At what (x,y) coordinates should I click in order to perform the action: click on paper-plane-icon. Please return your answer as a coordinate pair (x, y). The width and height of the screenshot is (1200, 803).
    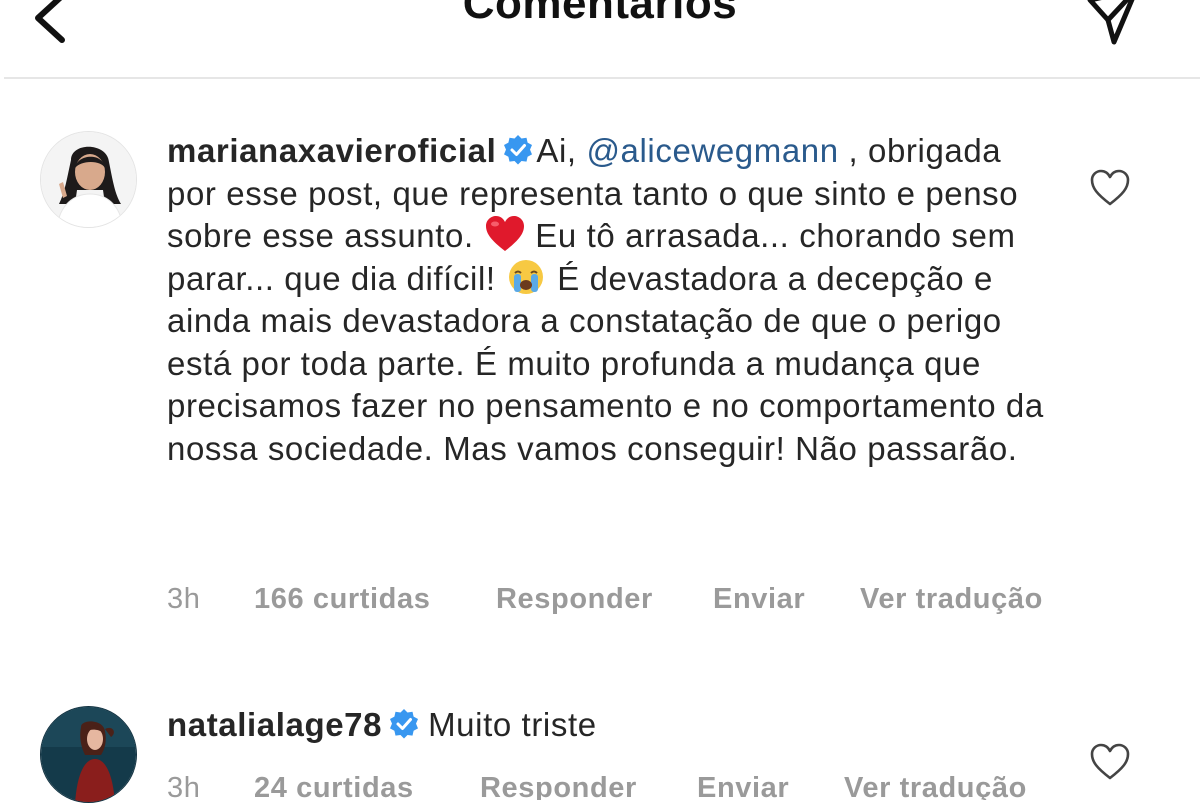
    Looking at the image, I should click on (1111, 22).